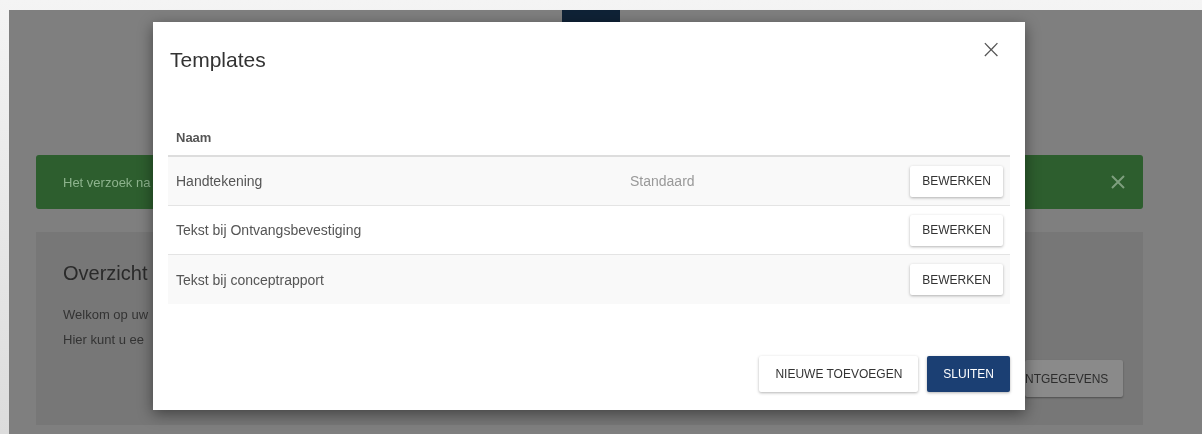  I want to click on template-name: Tekst bij Ontvangsbevestiging, so click(269, 230).